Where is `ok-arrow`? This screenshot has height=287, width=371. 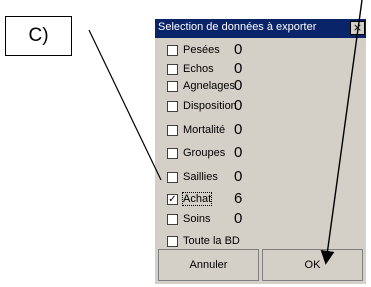
ok-arrow is located at coordinates (341, 132).